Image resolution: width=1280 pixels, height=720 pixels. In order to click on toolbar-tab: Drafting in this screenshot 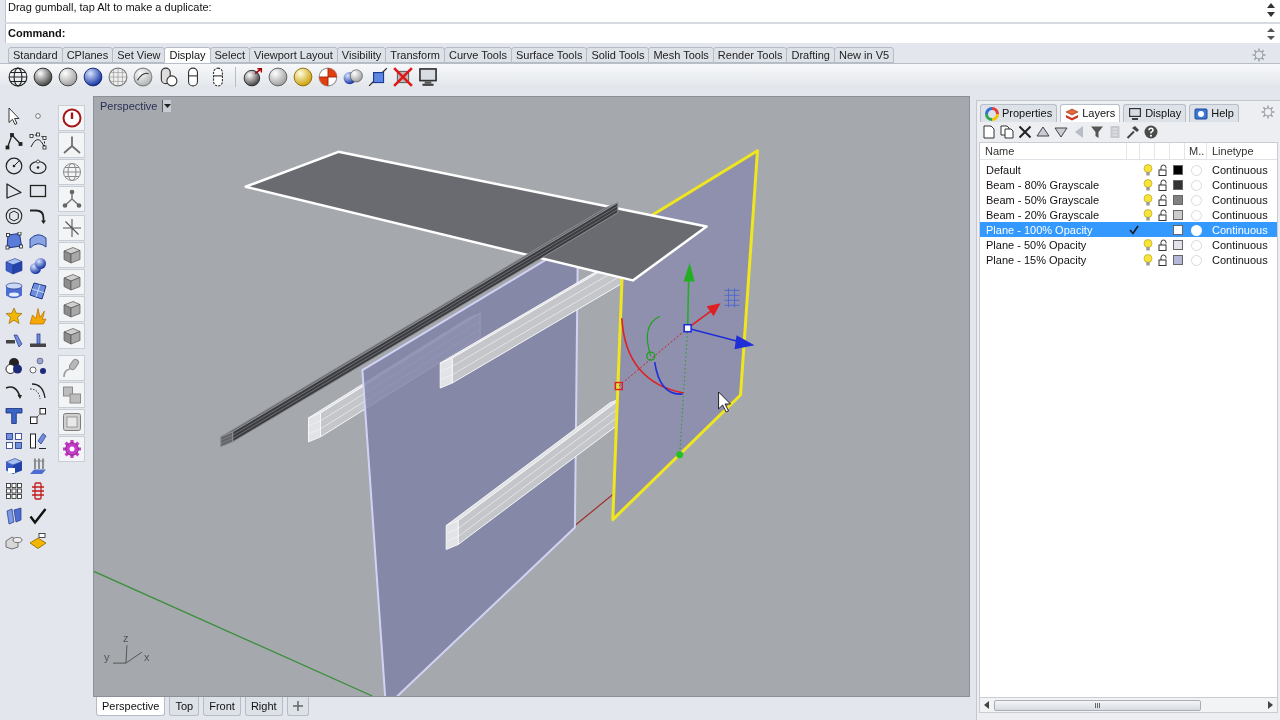, I will do `click(810, 55)`.